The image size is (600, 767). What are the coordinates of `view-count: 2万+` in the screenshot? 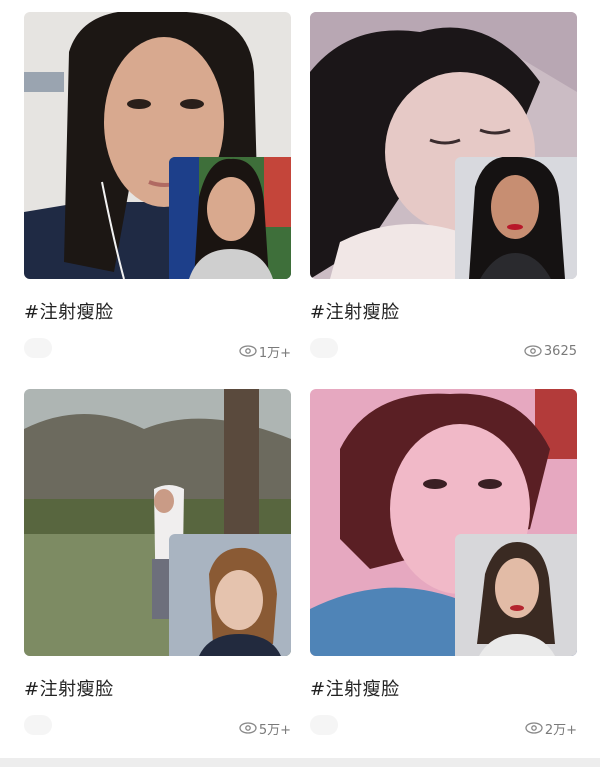 It's located at (551, 728).